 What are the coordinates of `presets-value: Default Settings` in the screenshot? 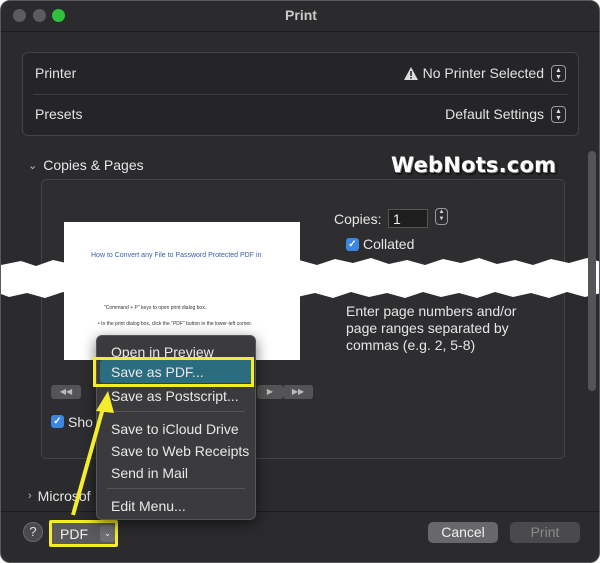 It's located at (494, 114).